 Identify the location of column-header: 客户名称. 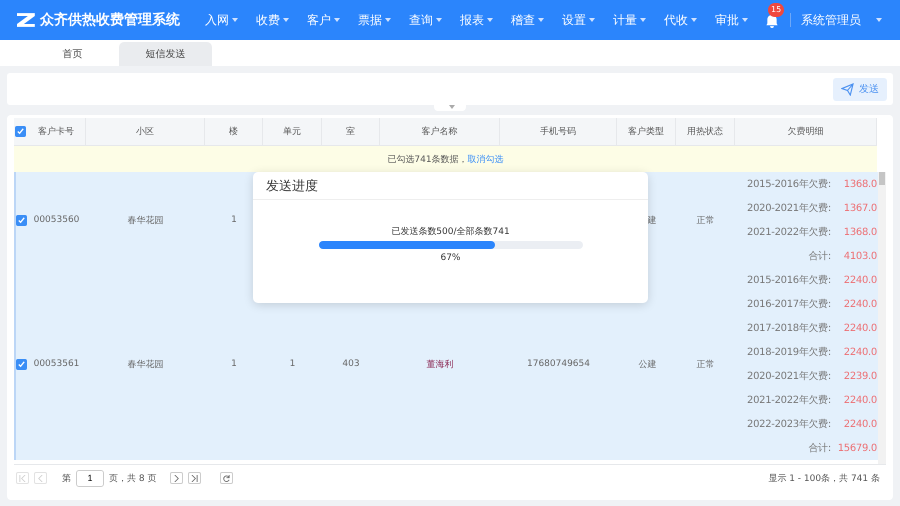
(440, 131).